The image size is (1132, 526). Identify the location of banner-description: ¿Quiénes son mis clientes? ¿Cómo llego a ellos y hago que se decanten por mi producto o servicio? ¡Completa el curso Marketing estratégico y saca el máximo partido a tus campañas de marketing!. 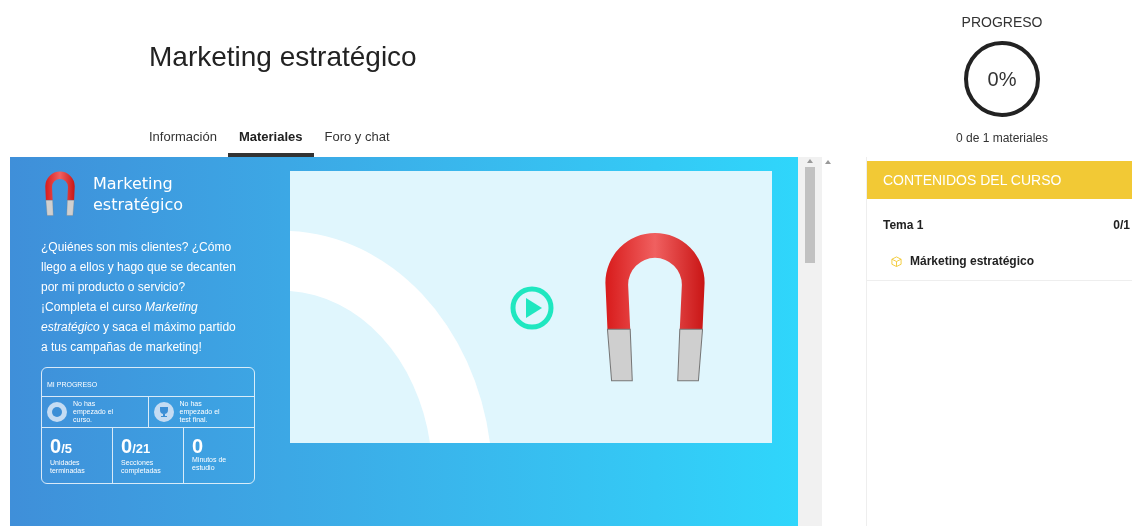
(139, 297).